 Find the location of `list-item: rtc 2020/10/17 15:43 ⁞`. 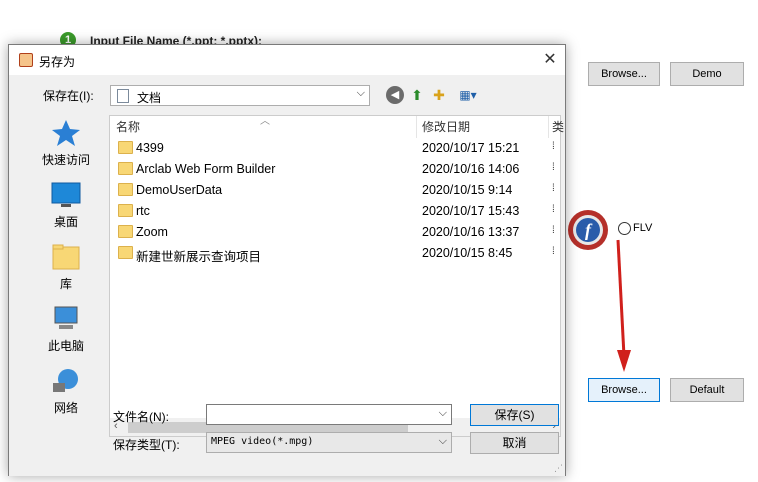

list-item: rtc 2020/10/17 15:43 ⁞ is located at coordinates (335, 211).